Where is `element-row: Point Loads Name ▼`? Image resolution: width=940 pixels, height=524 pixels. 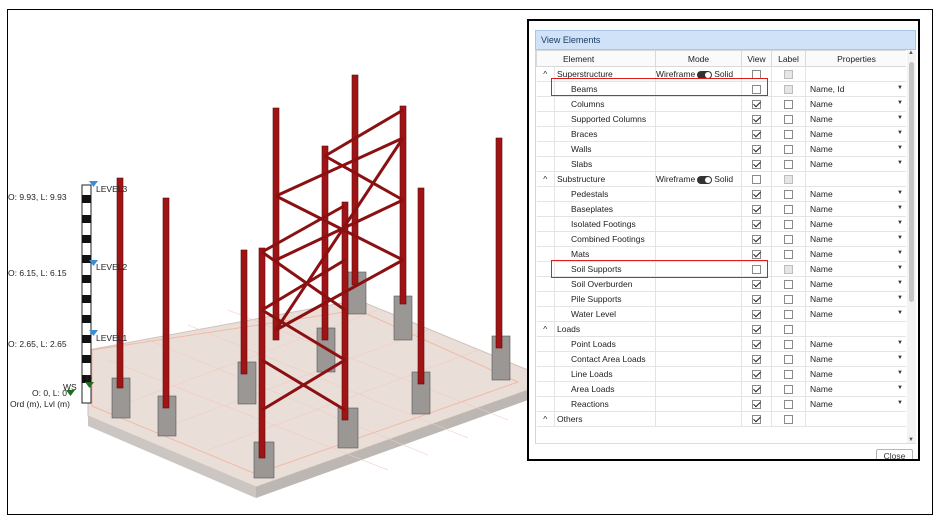 element-row: Point Loads Name ▼ is located at coordinates (721, 344).